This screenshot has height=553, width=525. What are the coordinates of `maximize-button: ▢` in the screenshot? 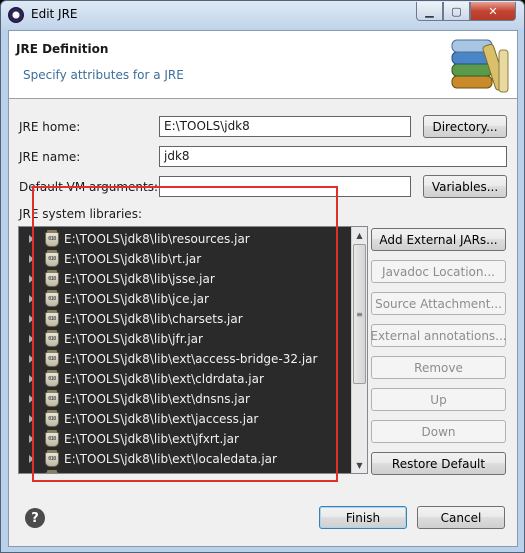 It's located at (456, 11).